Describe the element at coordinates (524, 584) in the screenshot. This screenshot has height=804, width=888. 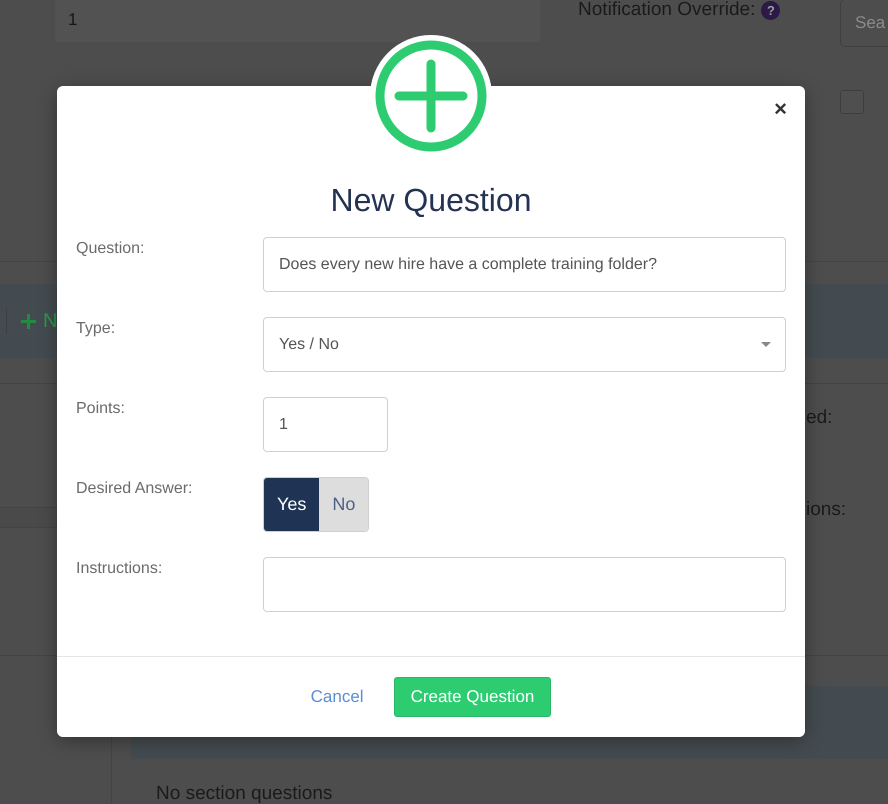
I see `text-area-field` at that location.